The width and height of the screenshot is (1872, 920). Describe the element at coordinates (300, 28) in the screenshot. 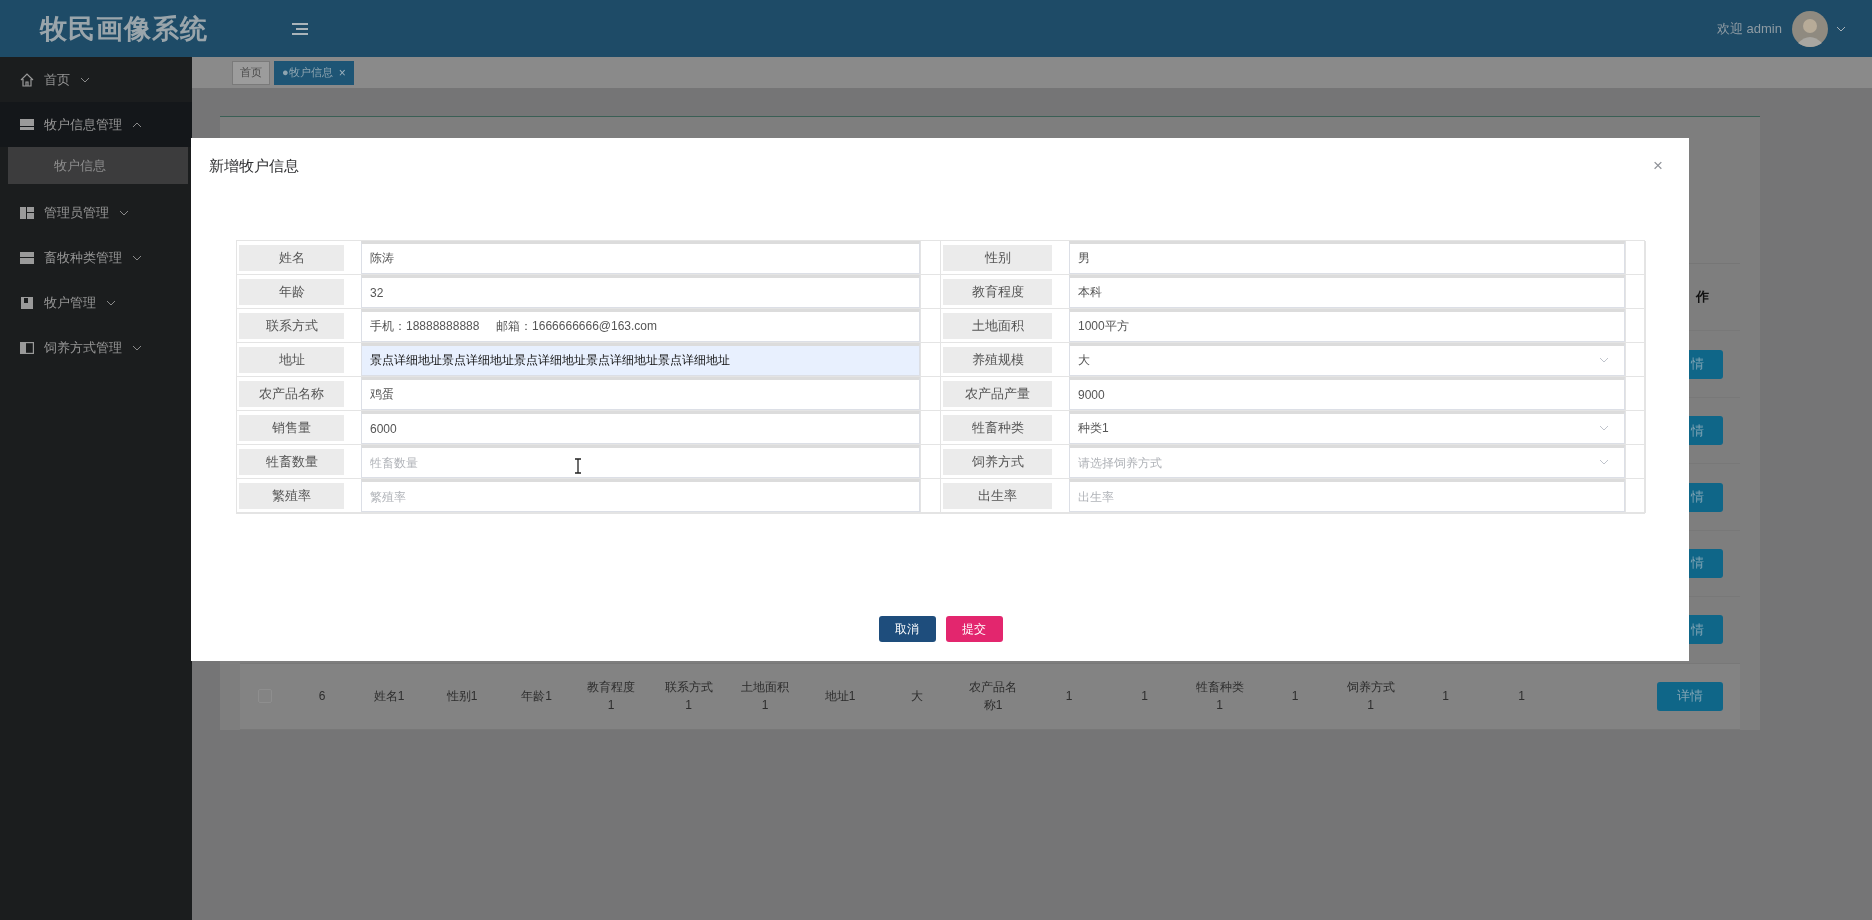

I see `menu-icon` at that location.